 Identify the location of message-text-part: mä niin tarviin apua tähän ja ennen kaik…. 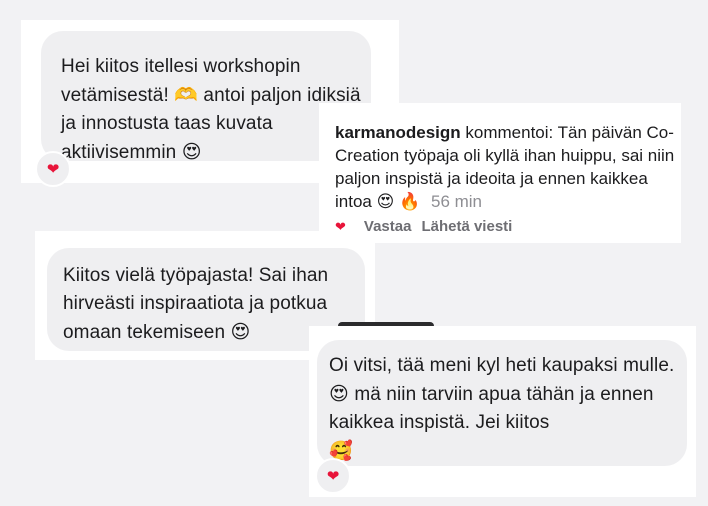
(491, 408).